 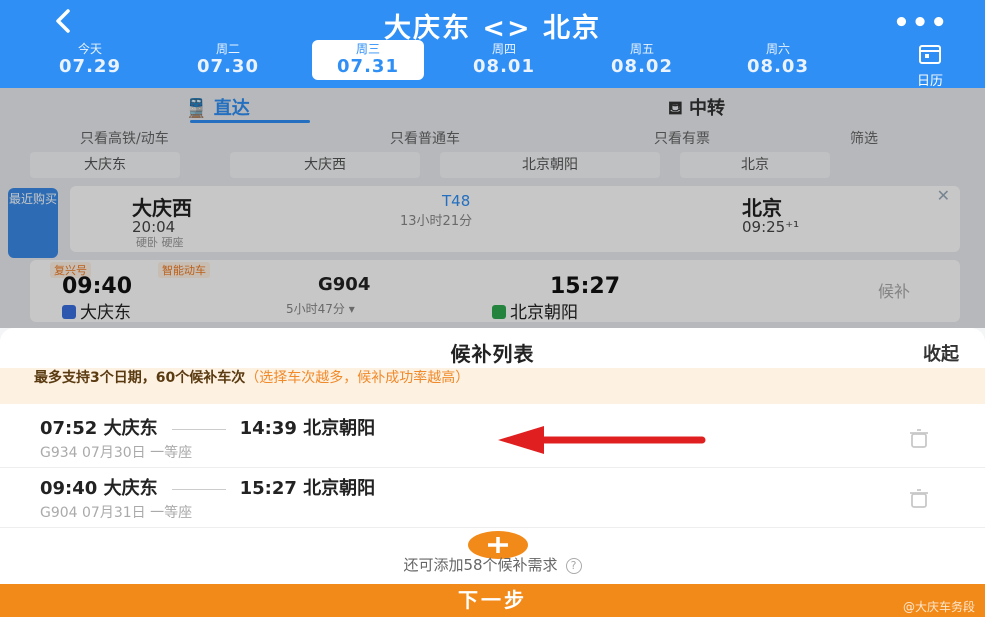 What do you see at coordinates (492, 386) in the screenshot?
I see `notice-banner: 最多支持3个日期，60个候补车次（选择车次越多，候补成功率越高）` at bounding box center [492, 386].